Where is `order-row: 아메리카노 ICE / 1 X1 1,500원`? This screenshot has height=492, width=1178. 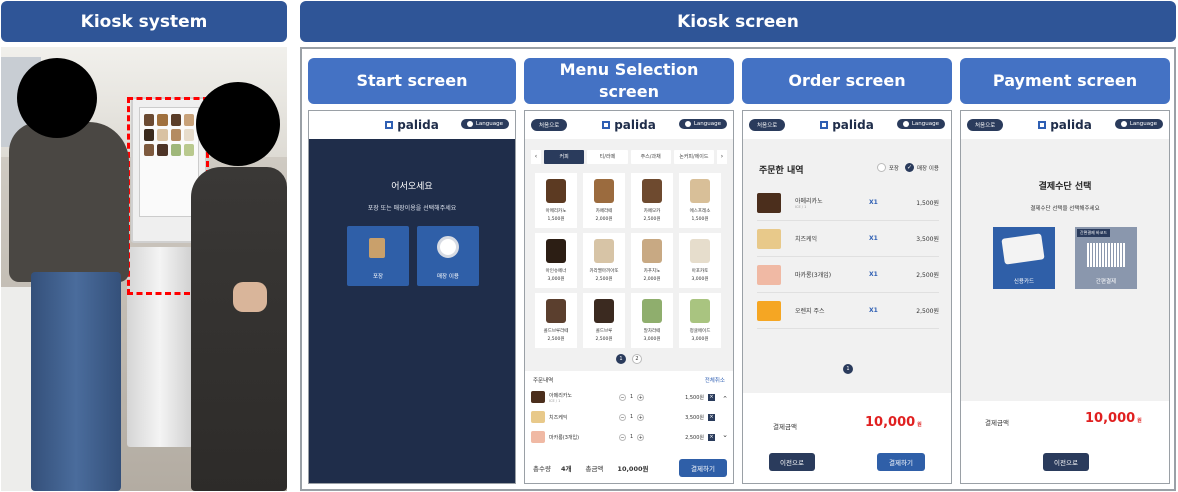
order-row: 아메리카노 ICE / 1 X1 1,500원 is located at coordinates (848, 203).